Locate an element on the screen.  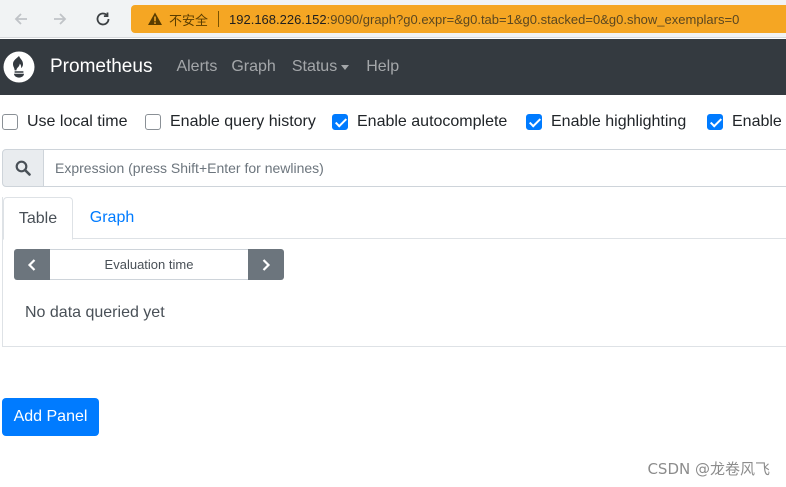
nav-alerts: Alerts is located at coordinates (196, 67).